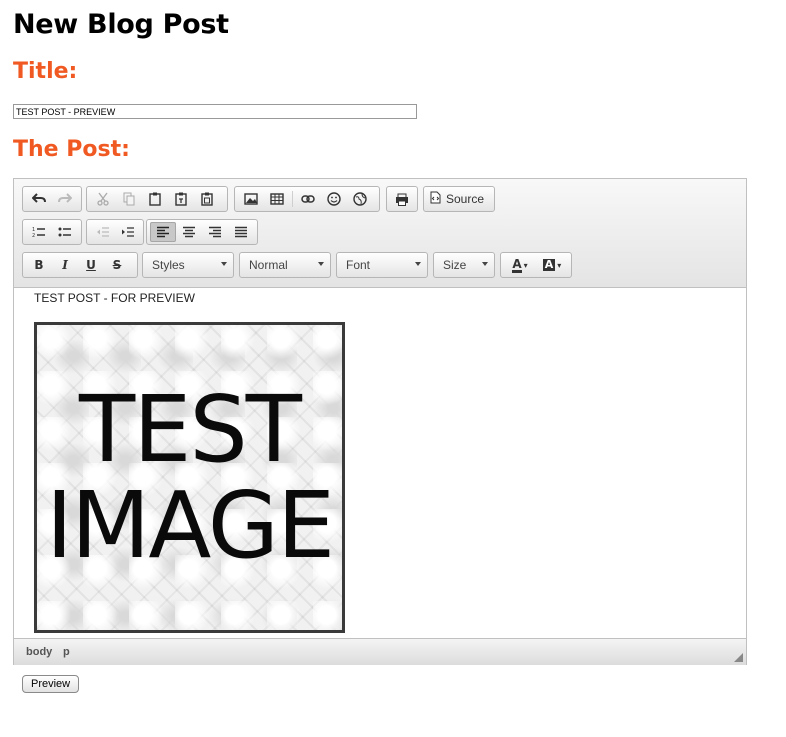  What do you see at coordinates (114, 298) in the screenshot?
I see `post-paragraph: TEST POST - FOR PREVIEW` at bounding box center [114, 298].